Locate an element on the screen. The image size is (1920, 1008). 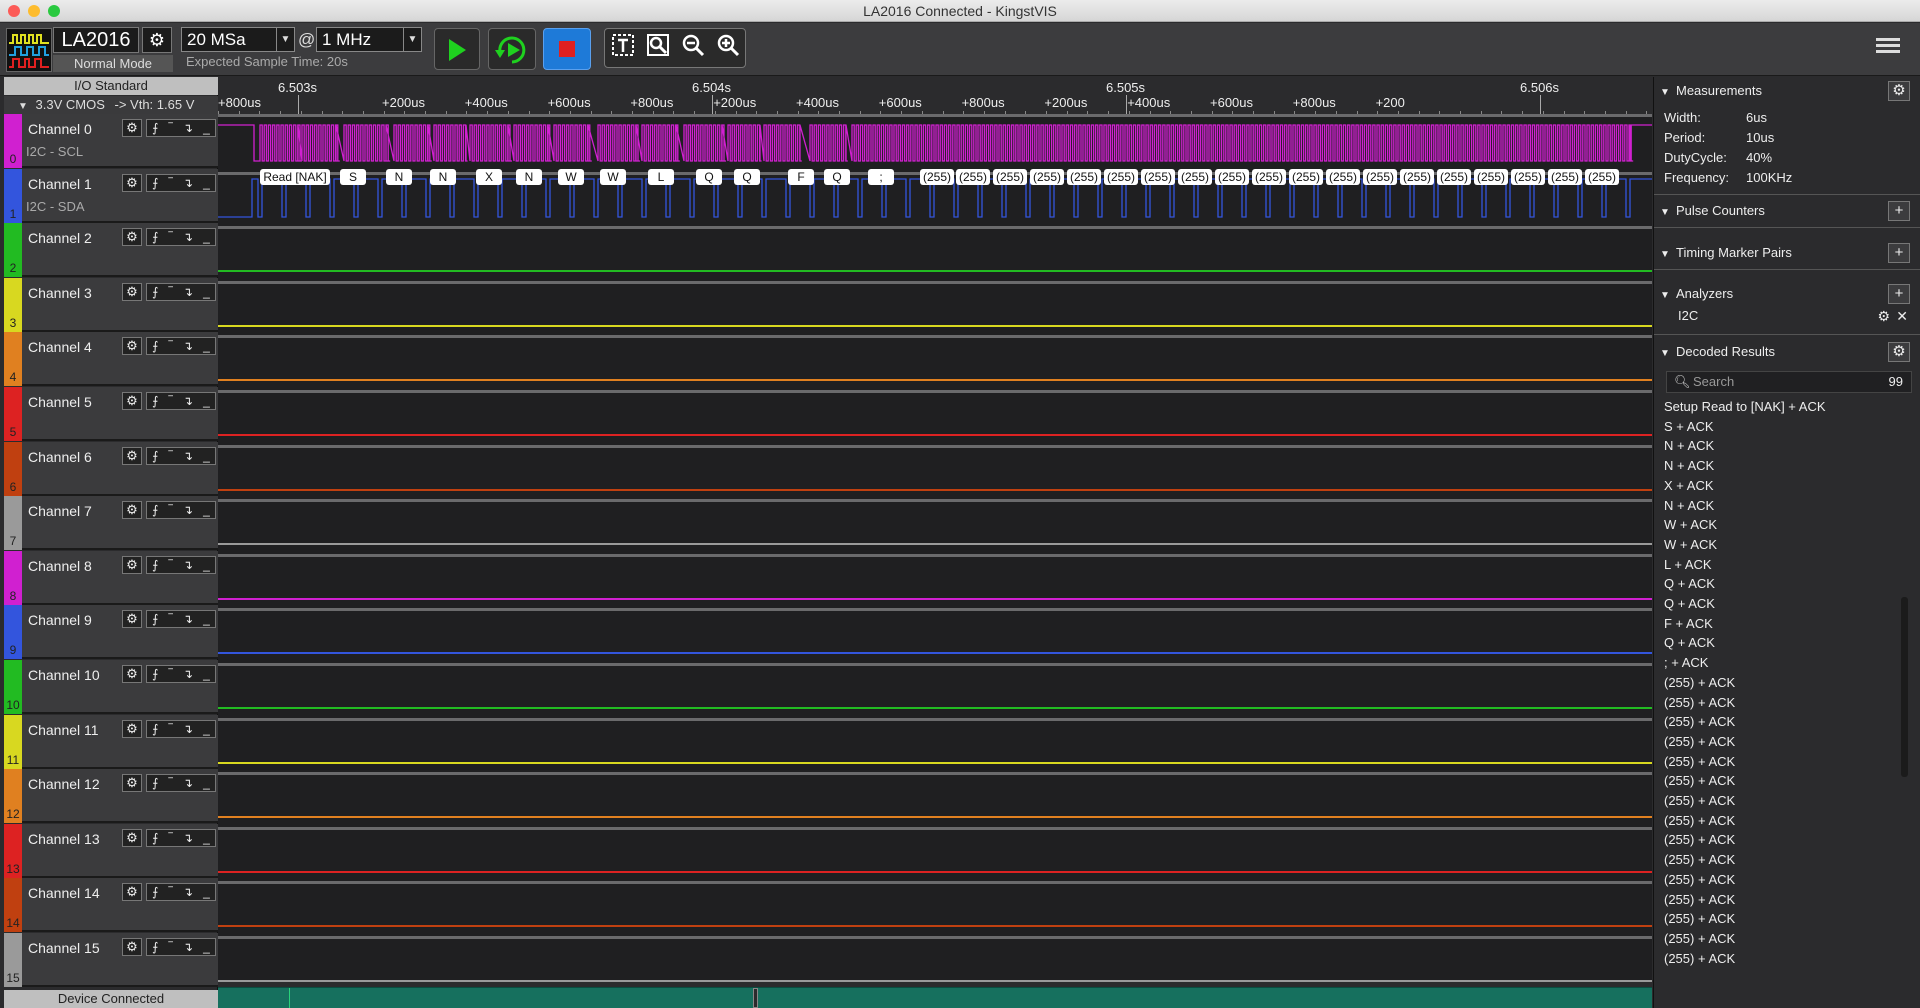
channel-name: Channel 15 is located at coordinates (64, 948).